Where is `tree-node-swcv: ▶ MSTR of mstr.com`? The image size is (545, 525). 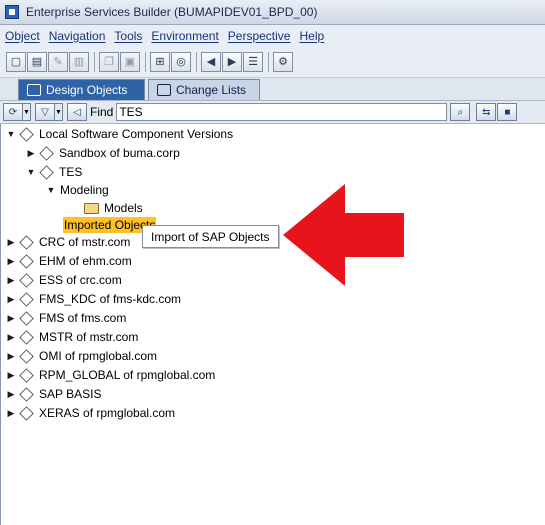
tree-node-swcv: ▶ MSTR of mstr.com is located at coordinates (71, 337).